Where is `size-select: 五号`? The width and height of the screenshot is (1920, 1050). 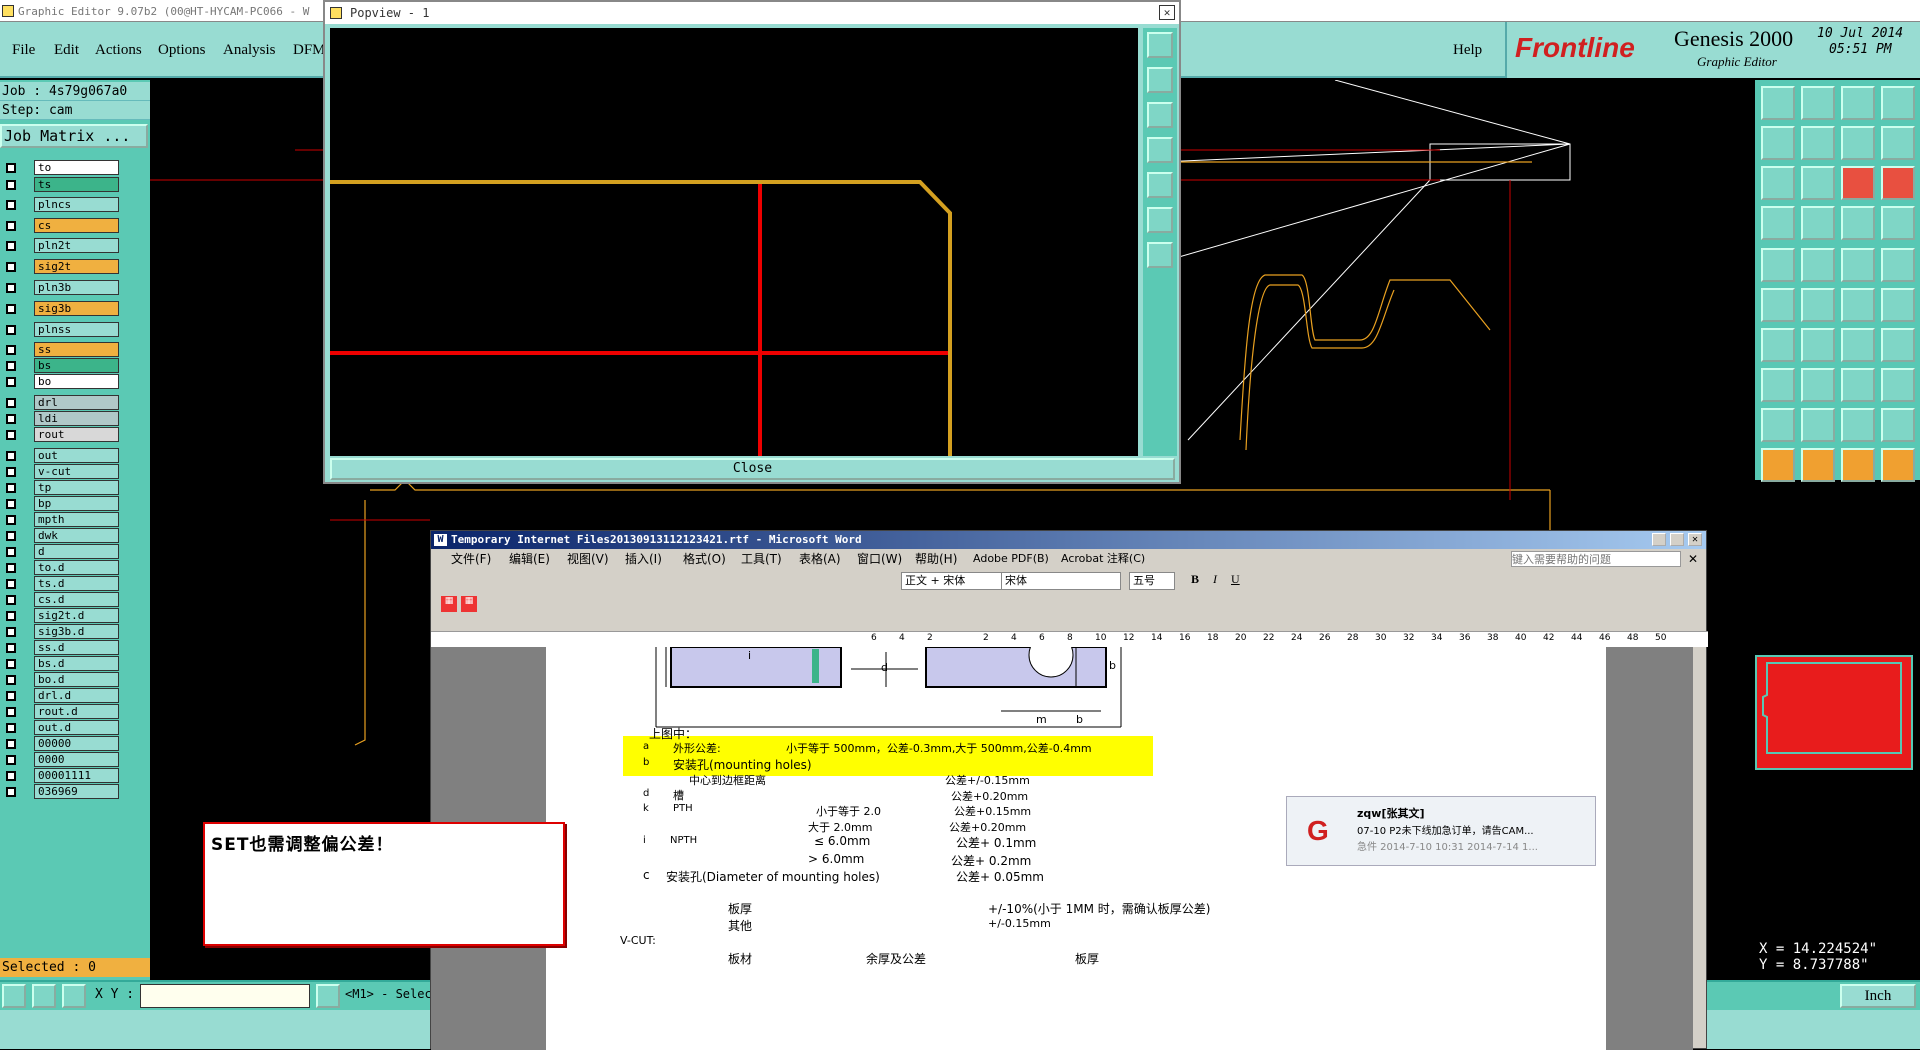
size-select: 五号 is located at coordinates (1152, 581).